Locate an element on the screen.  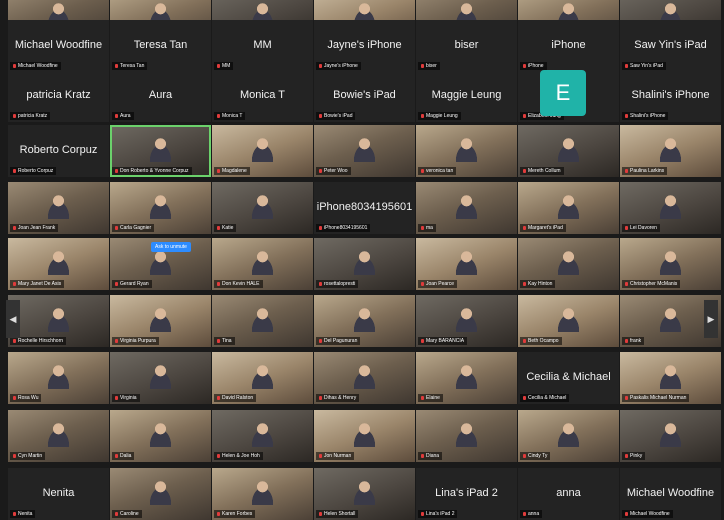
participant-nameplate: Del Pagunuran is located at coordinates (338, 341).